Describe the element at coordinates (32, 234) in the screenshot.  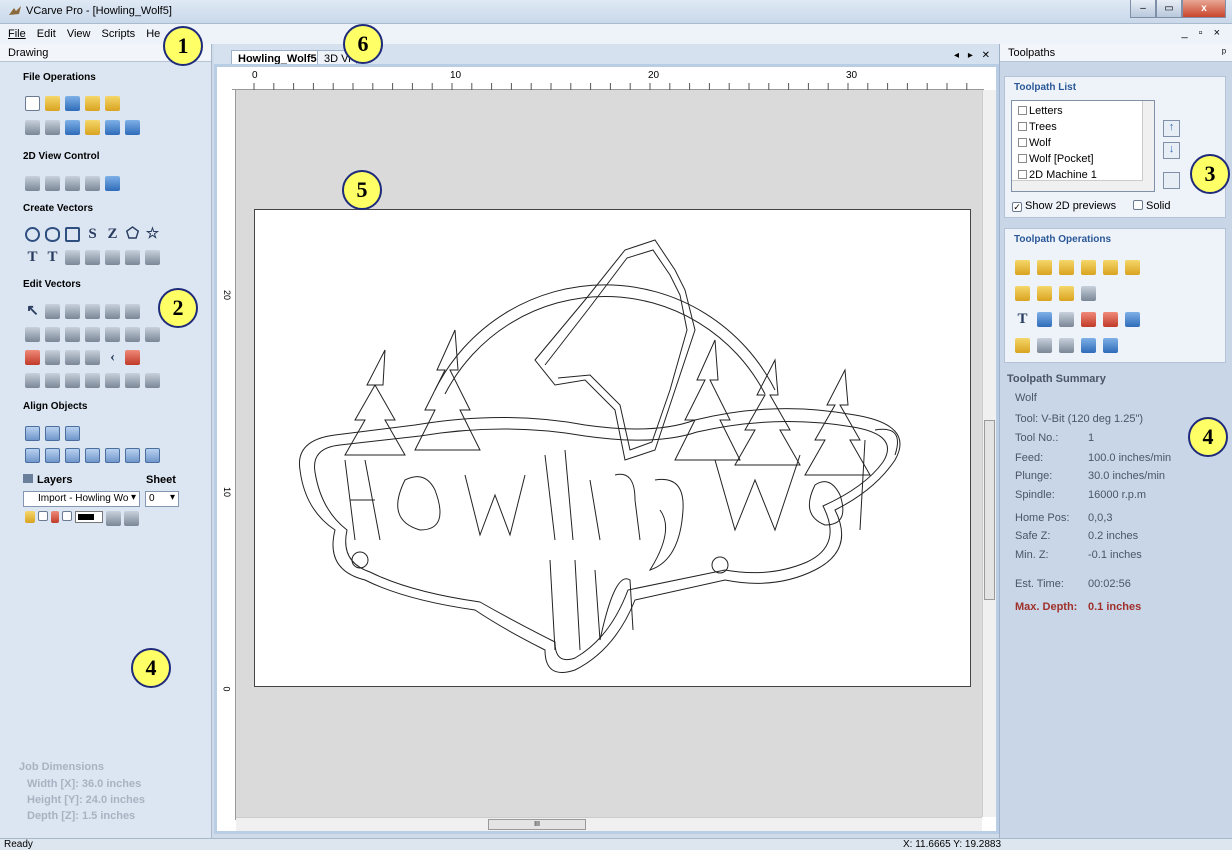
I see `circle-icon` at that location.